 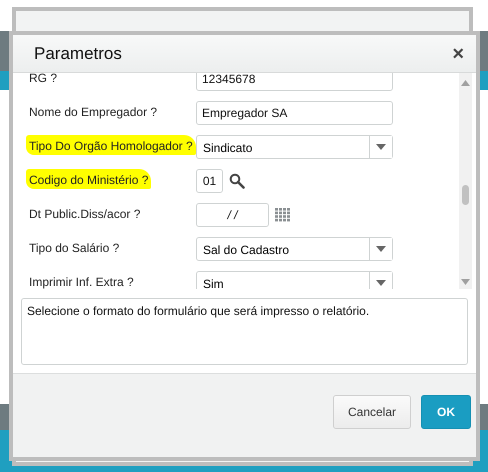 I want to click on field-label: Nome do Empregador ?, so click(x=93, y=112).